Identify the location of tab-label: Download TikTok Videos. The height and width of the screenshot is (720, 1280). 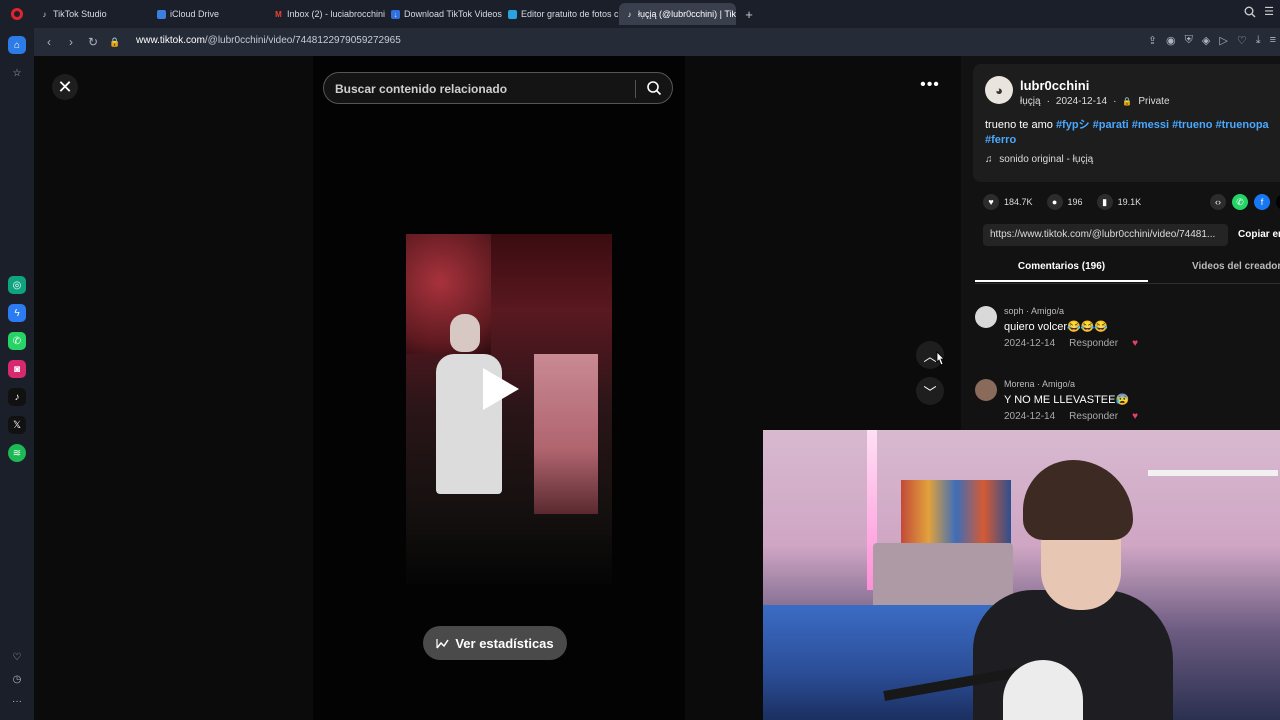
(453, 14).